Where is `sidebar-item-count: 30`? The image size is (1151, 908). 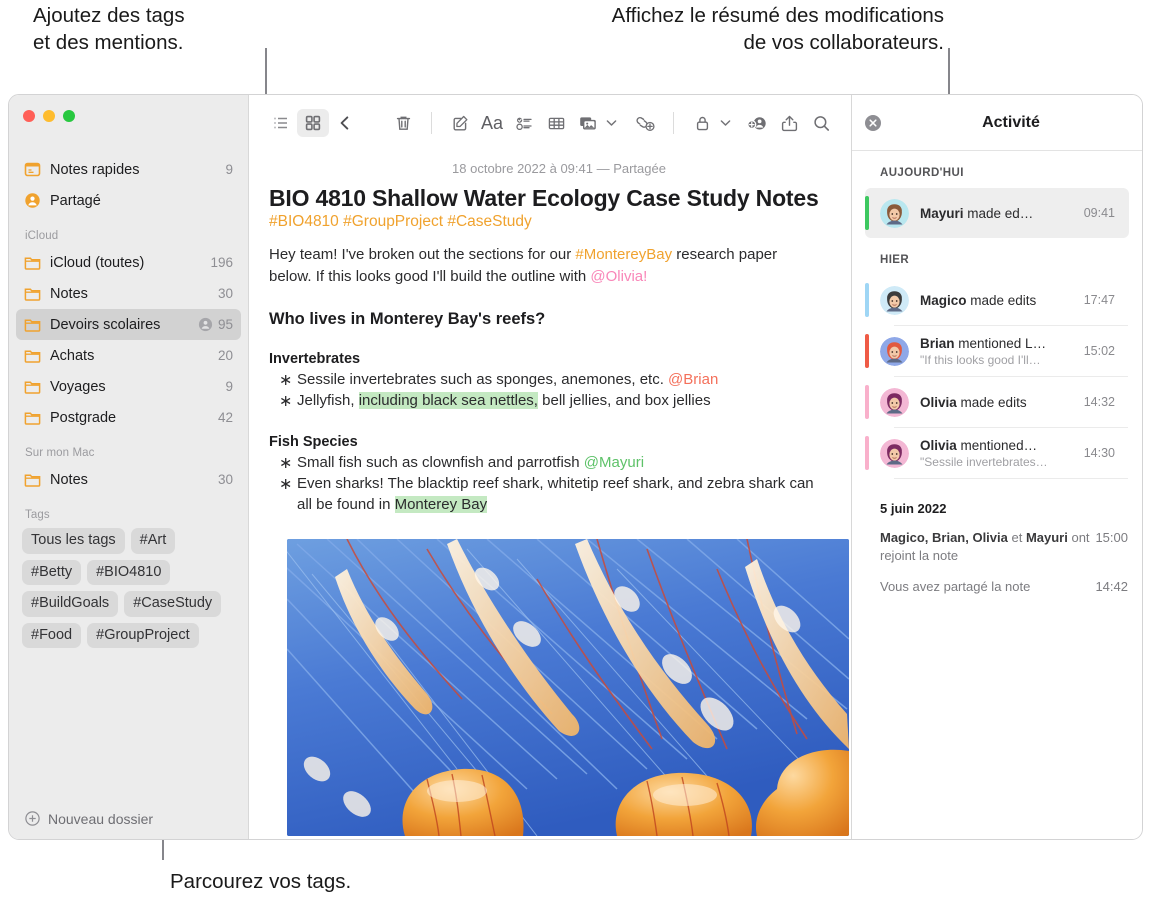
sidebar-item-count: 30 is located at coordinates (225, 479).